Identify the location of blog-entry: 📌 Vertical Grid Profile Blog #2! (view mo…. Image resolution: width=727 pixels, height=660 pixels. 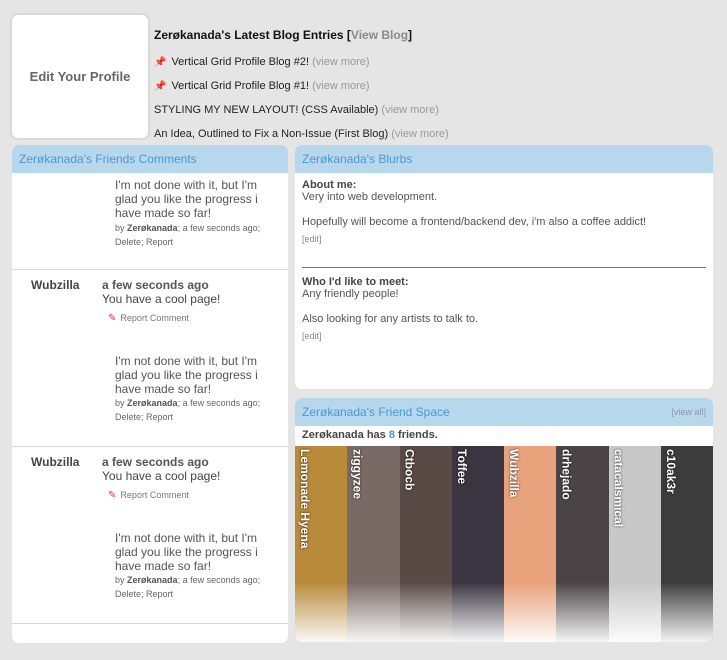
(364, 67).